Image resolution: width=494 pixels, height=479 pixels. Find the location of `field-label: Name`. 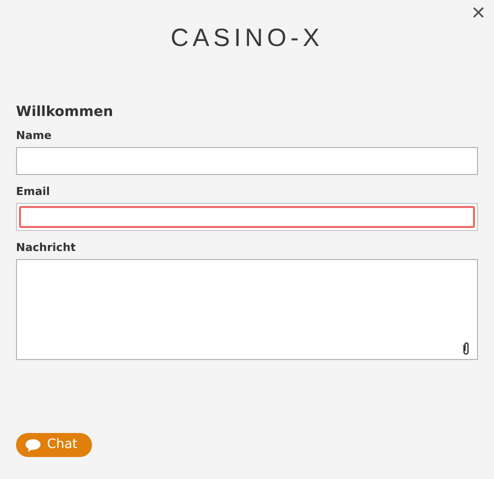

field-label: Name is located at coordinates (34, 136).